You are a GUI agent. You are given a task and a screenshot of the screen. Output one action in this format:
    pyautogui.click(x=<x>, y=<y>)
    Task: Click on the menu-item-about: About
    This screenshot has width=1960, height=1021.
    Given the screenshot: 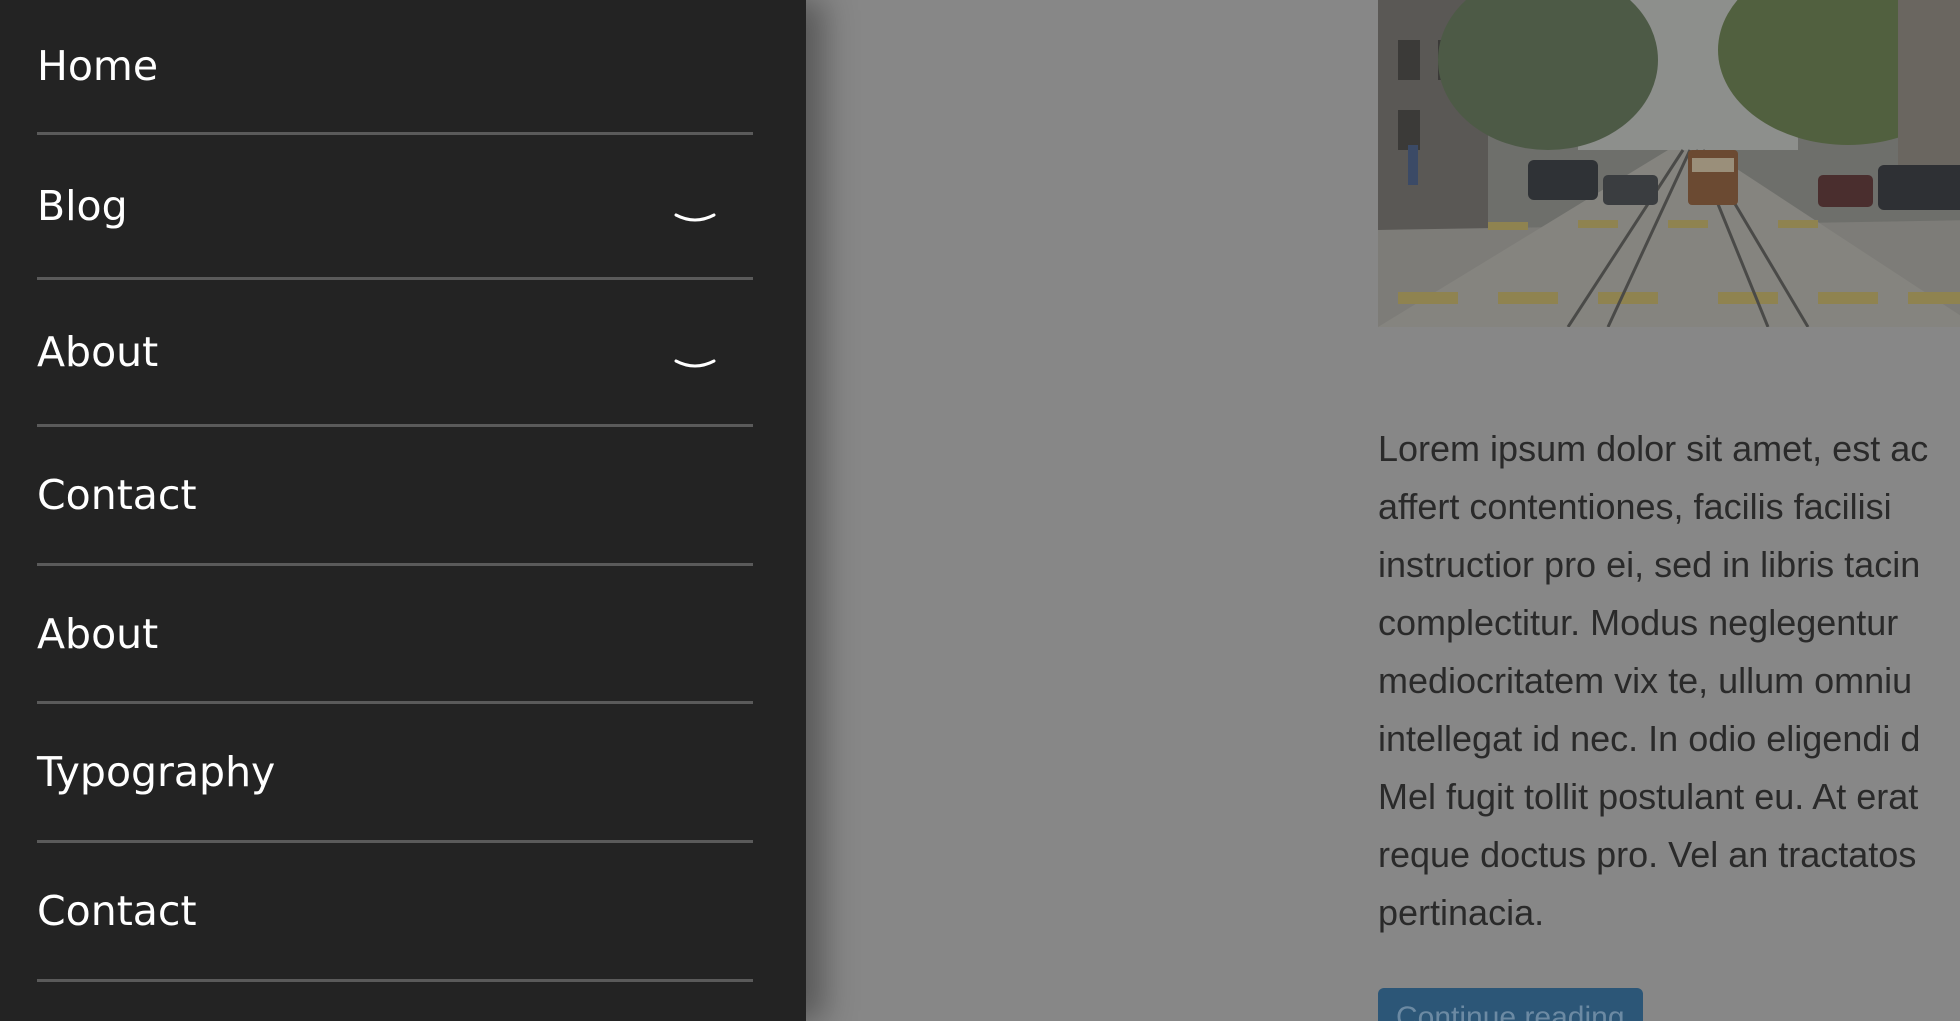 What is the action you would take?
    pyautogui.click(x=395, y=353)
    